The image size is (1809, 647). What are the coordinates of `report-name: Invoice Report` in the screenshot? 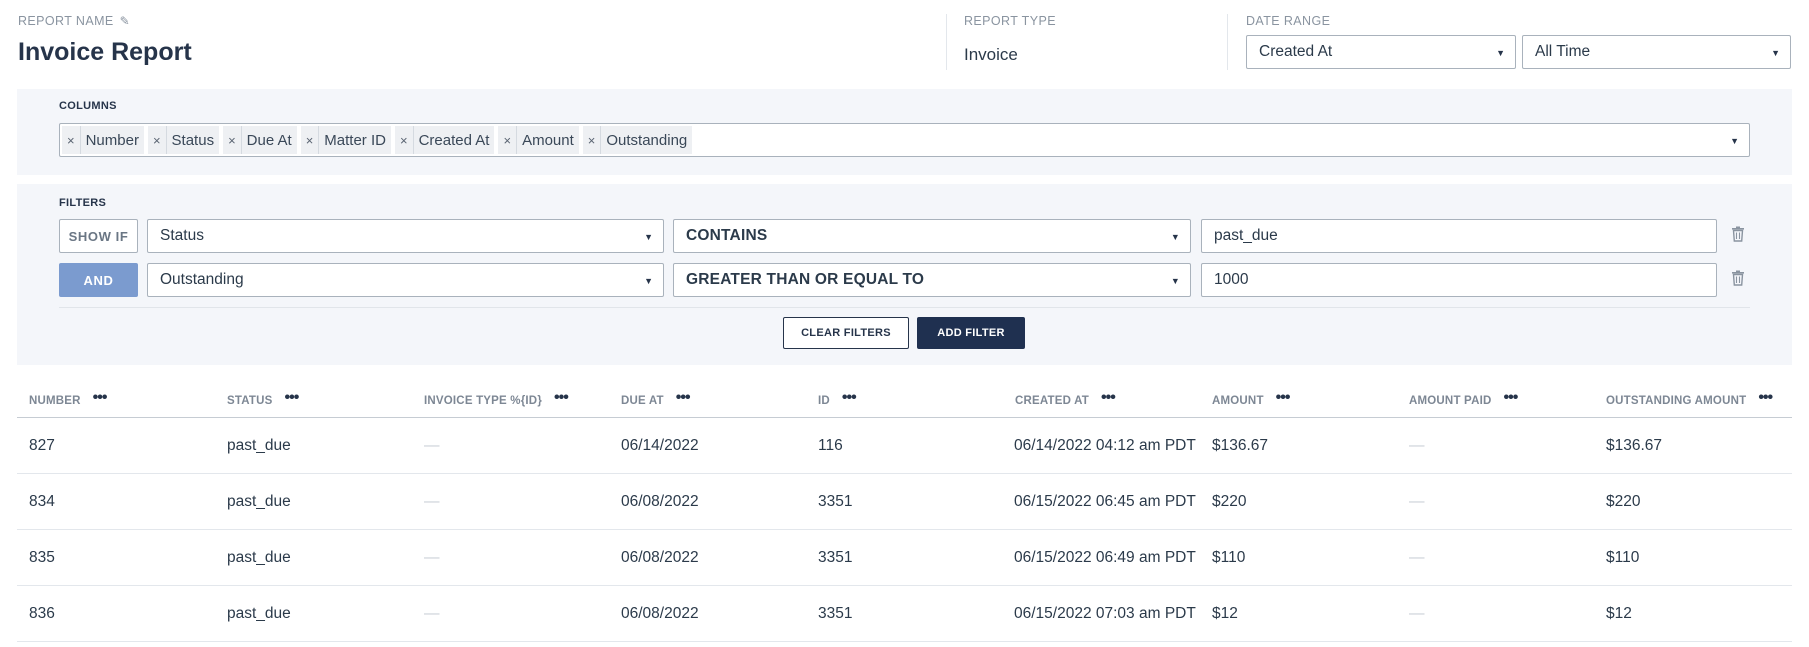 It's located at (105, 52).